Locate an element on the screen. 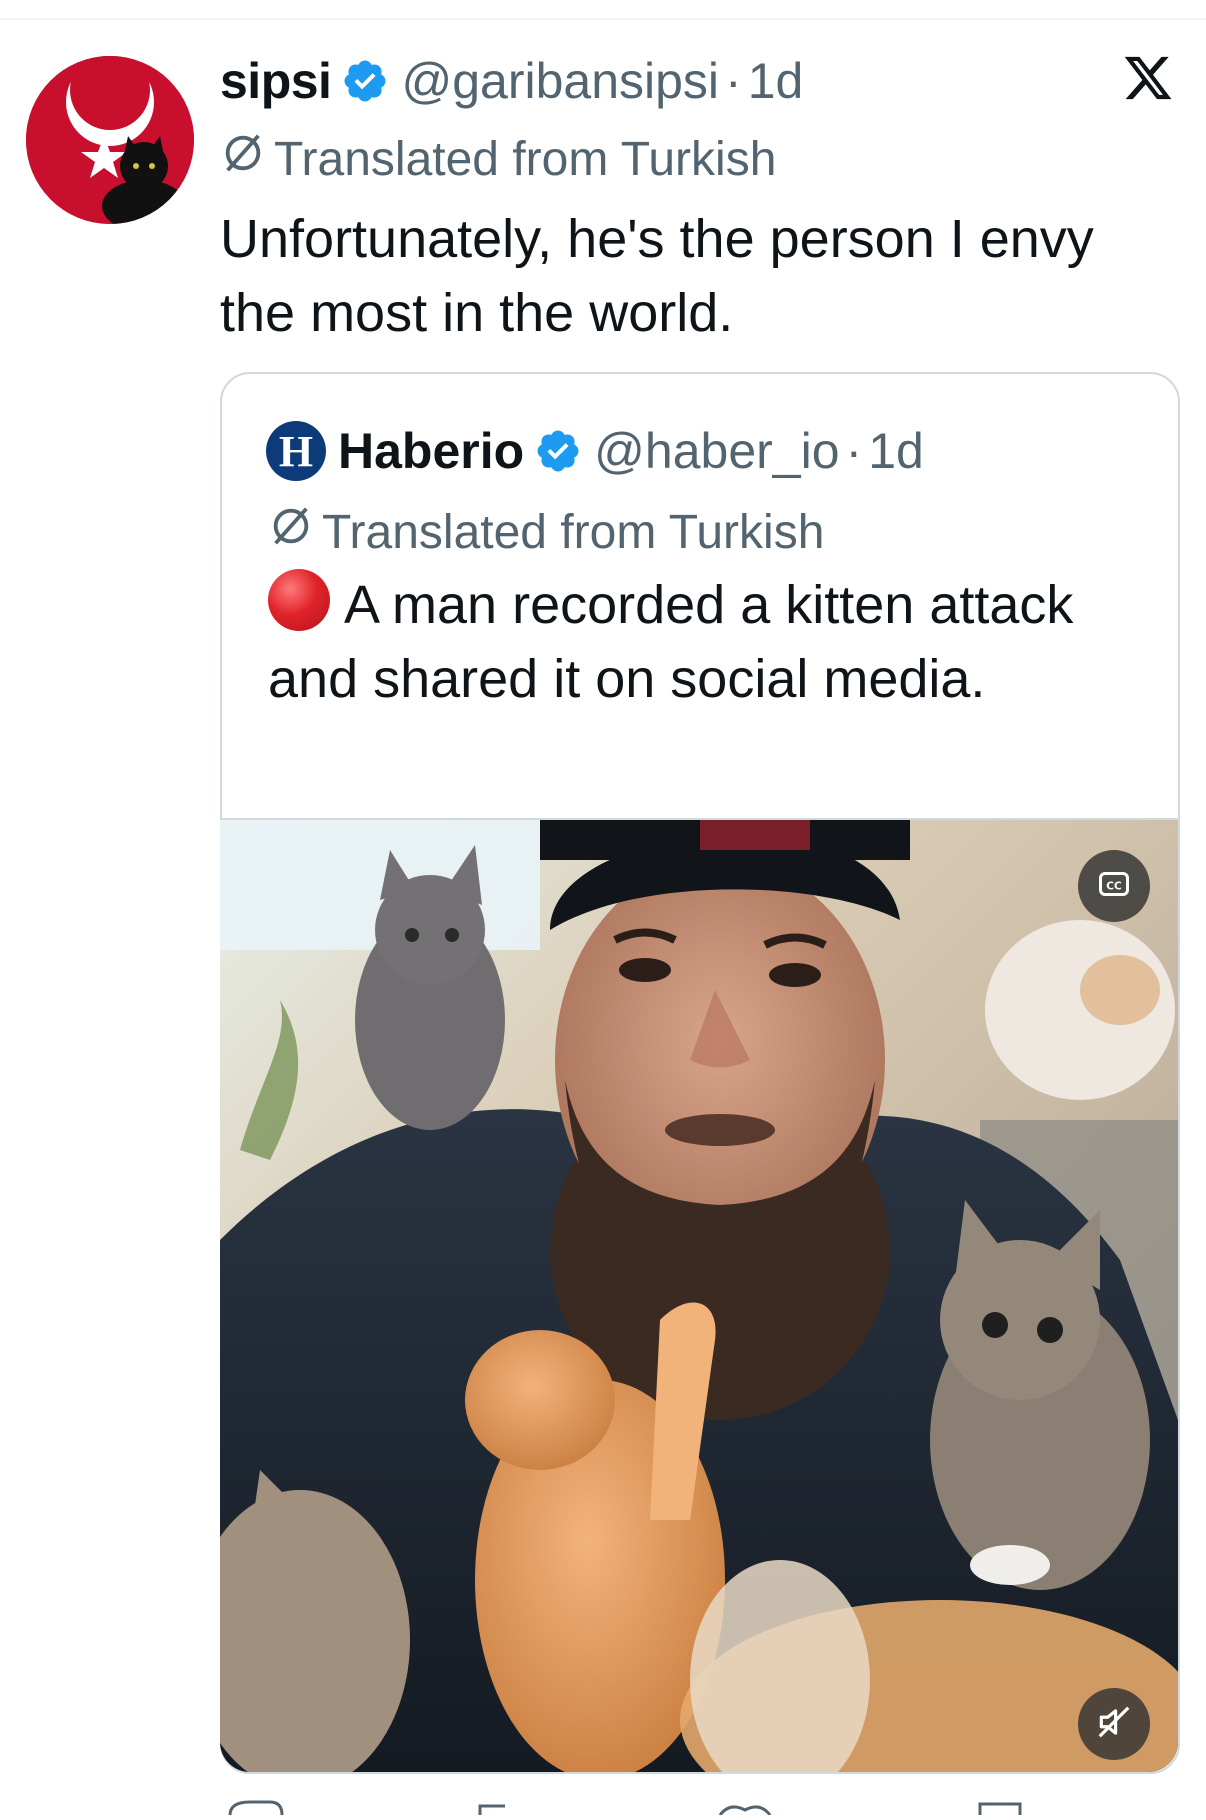  captions-icon: CC is located at coordinates (1114, 886).